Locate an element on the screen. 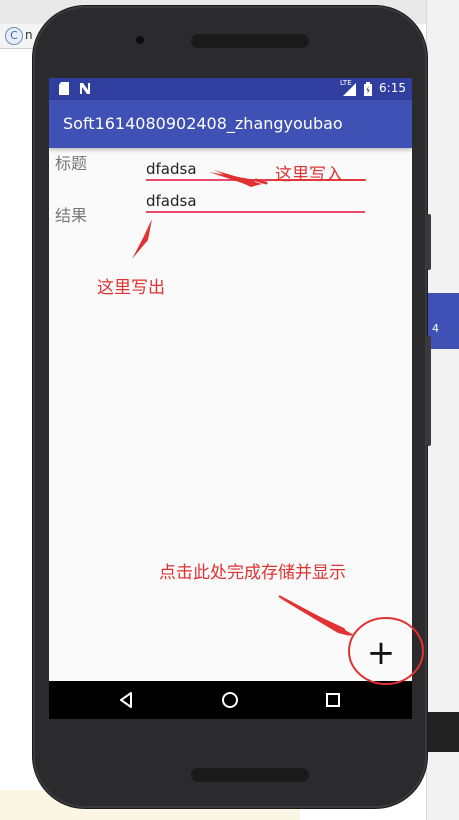 This screenshot has width=459, height=820. annotation-arrow-title is located at coordinates (238, 178).